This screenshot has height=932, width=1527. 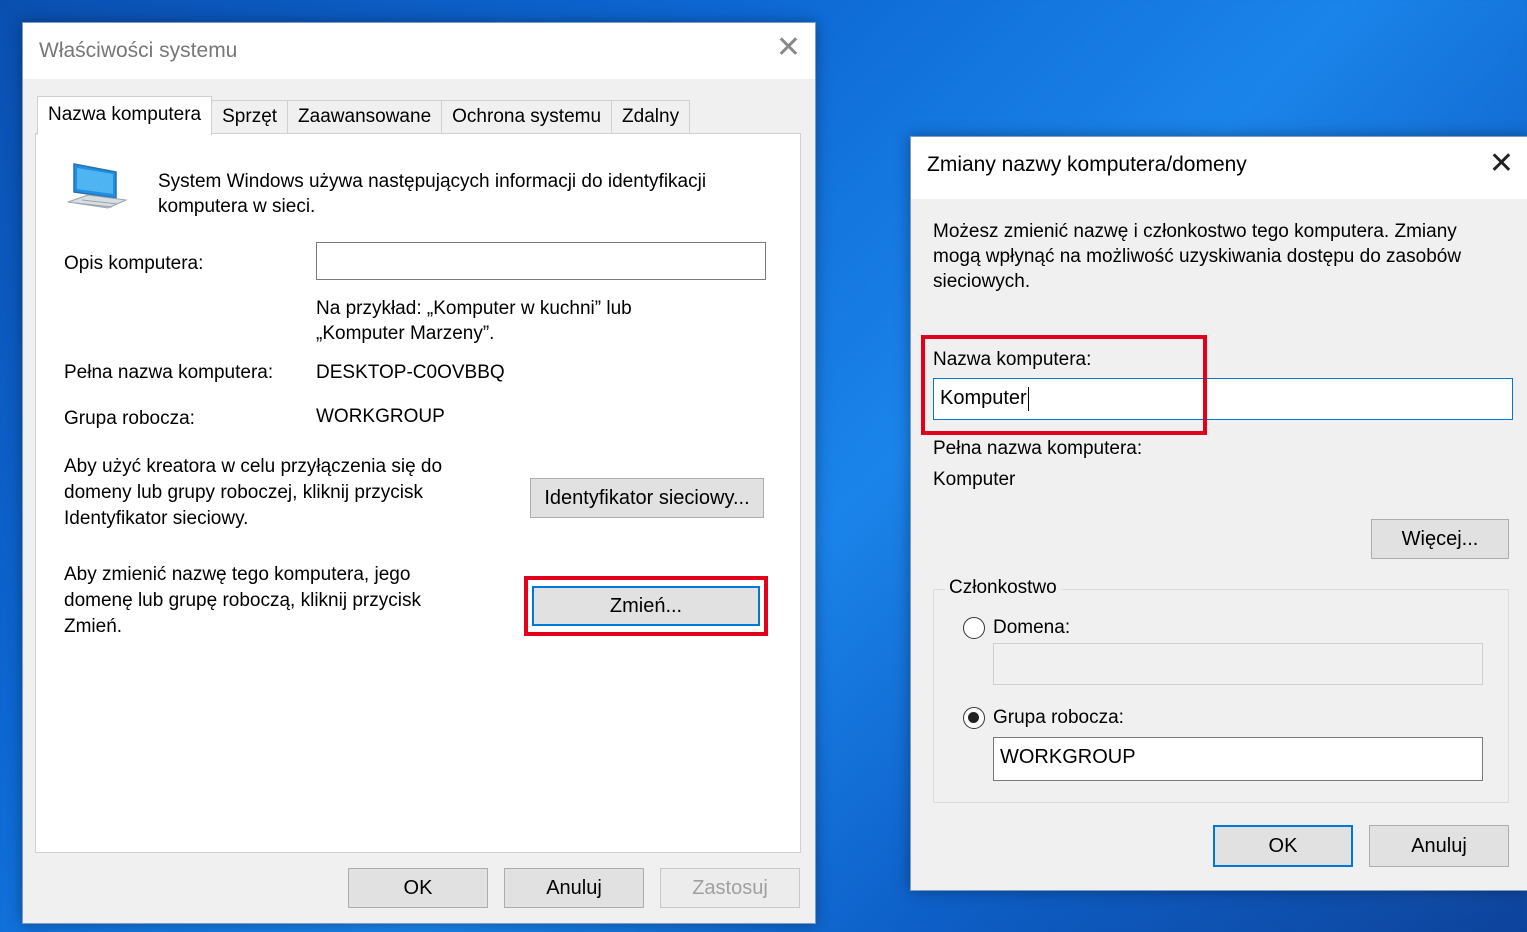 I want to click on network-id-text-line3: Identyfikator sieciowy., so click(x=156, y=518).